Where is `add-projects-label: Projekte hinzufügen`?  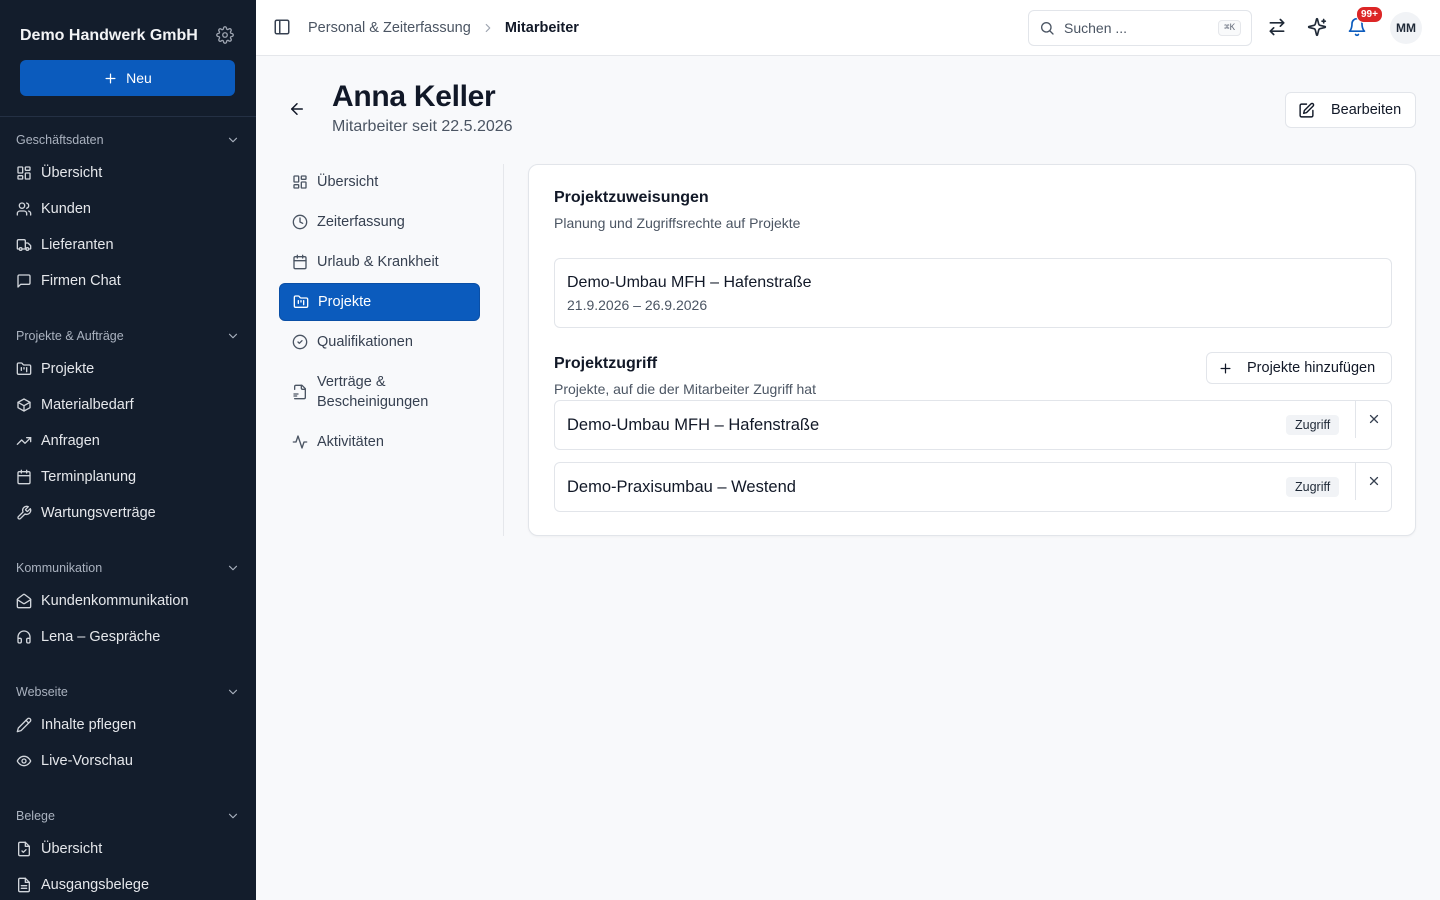 add-projects-label: Projekte hinzufügen is located at coordinates (1311, 368).